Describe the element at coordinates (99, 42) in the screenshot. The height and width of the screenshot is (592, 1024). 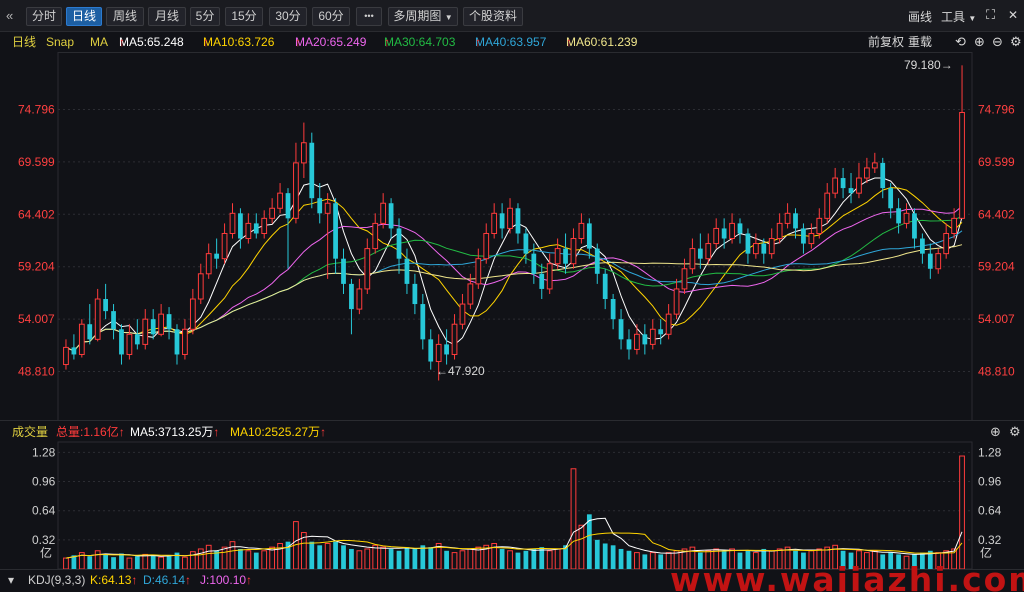
I see `ma-label: MA` at that location.